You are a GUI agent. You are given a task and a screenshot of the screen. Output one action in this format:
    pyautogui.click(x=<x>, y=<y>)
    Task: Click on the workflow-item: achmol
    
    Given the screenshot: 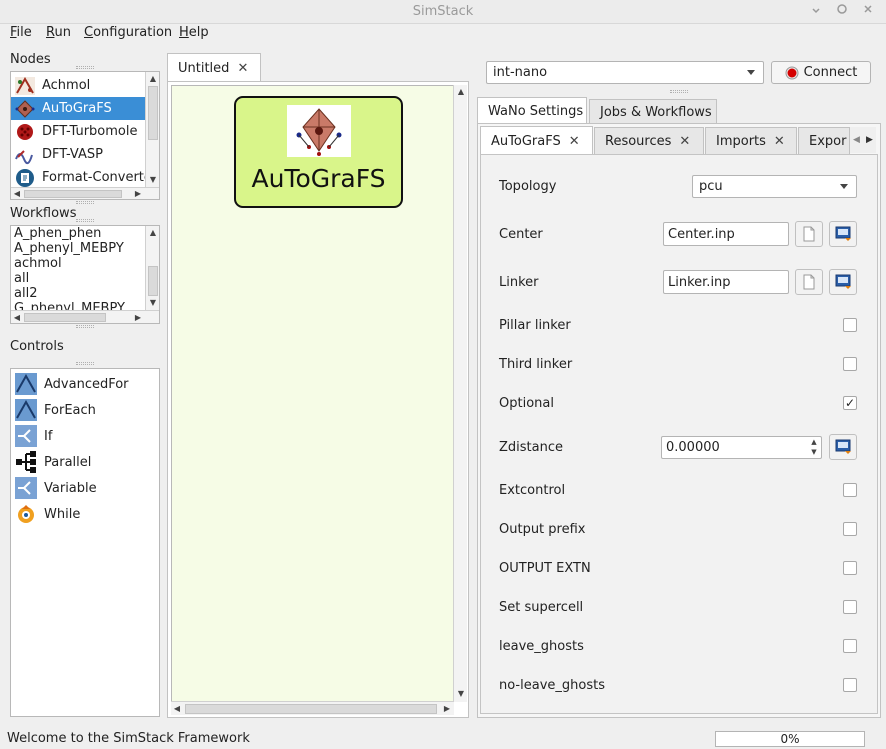 What is the action you would take?
    pyautogui.click(x=38, y=263)
    